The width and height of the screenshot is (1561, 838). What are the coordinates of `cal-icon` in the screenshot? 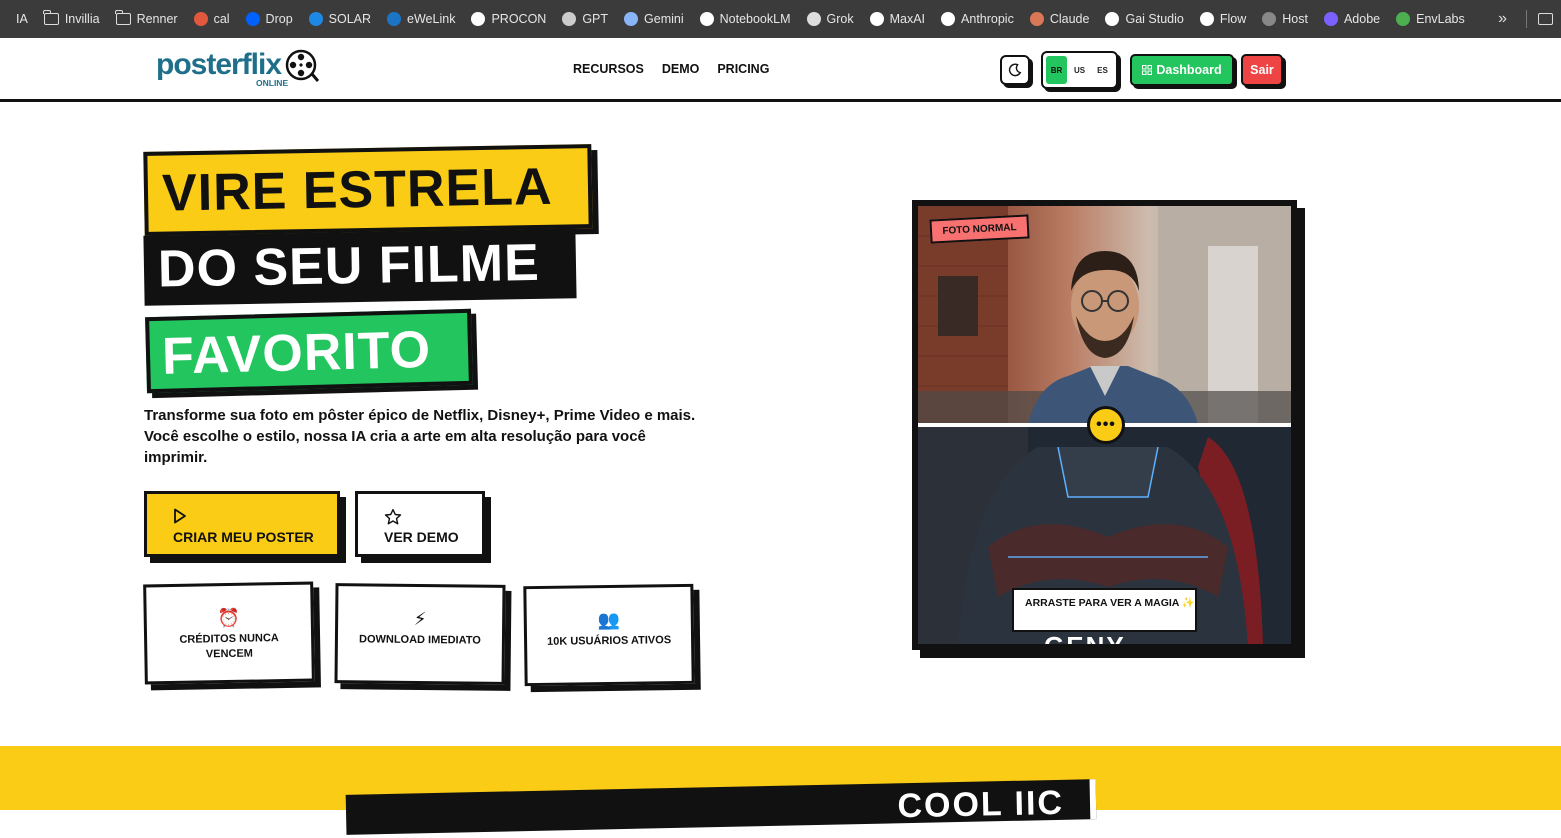 It's located at (200, 19).